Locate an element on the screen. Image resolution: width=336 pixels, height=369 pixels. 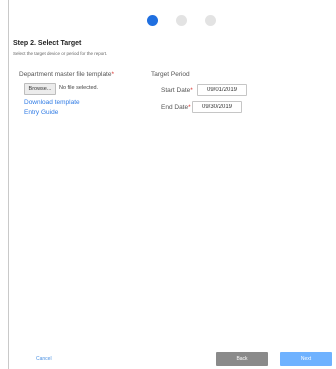
template-label: Department master file template* is located at coordinates (66, 74).